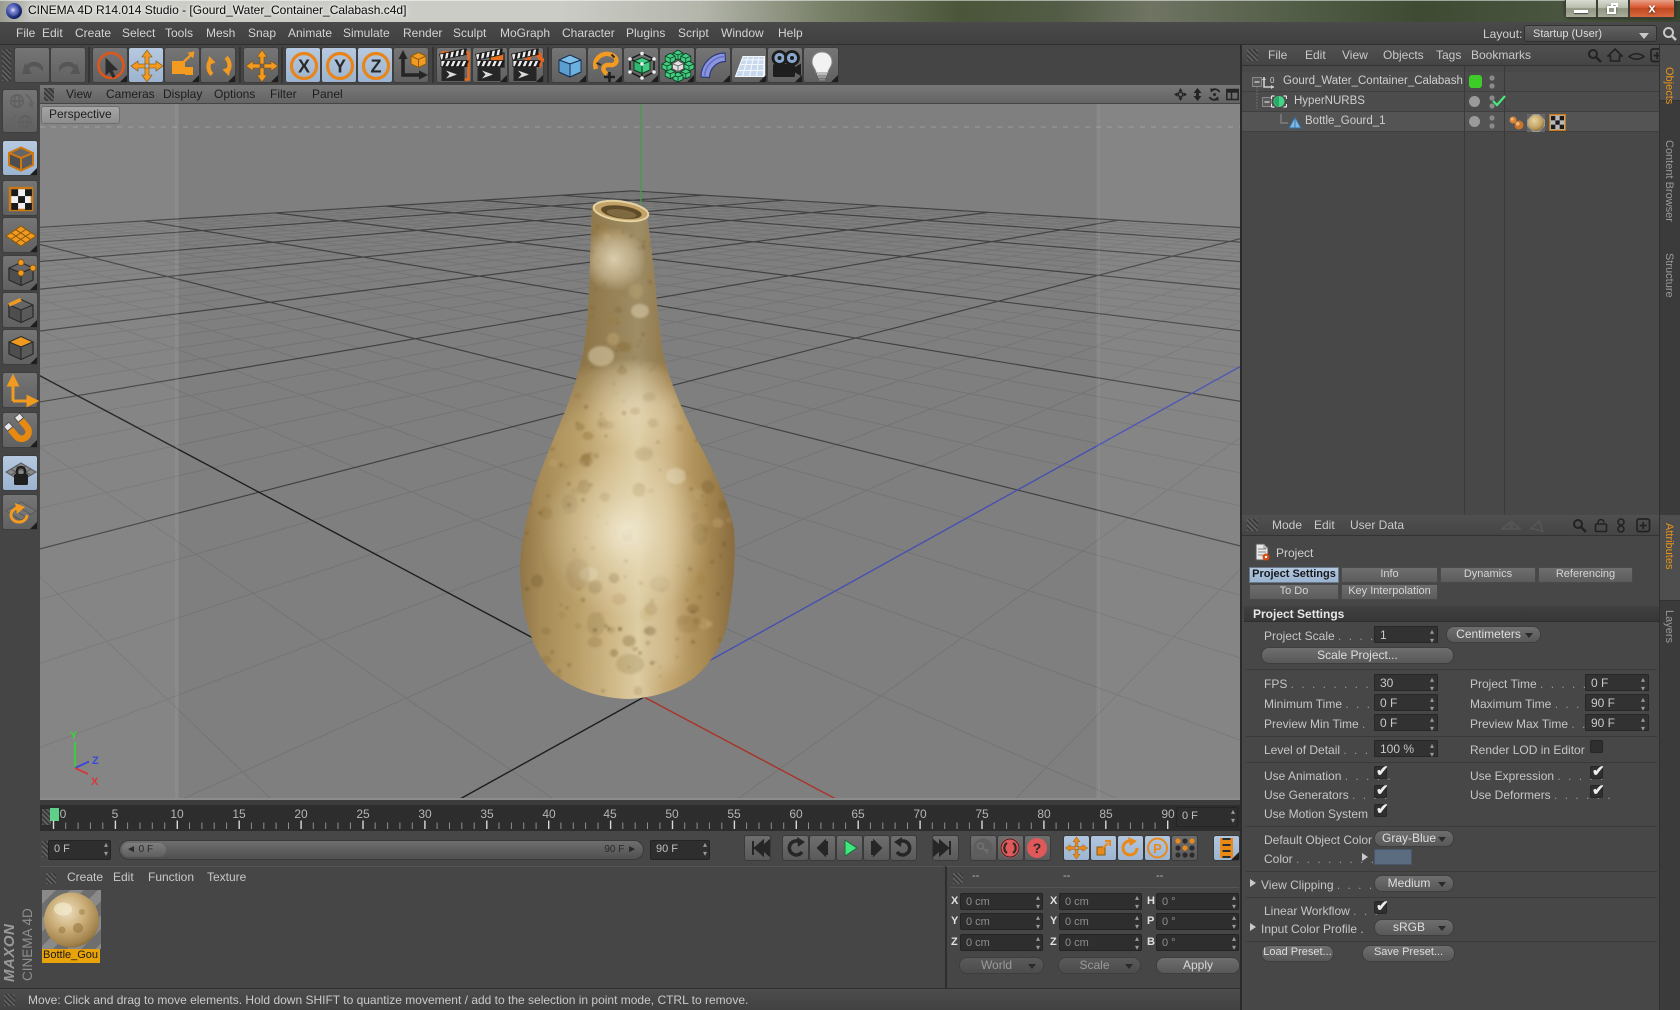 This screenshot has height=1010, width=1680. I want to click on svg-text: 50, so click(672, 814).